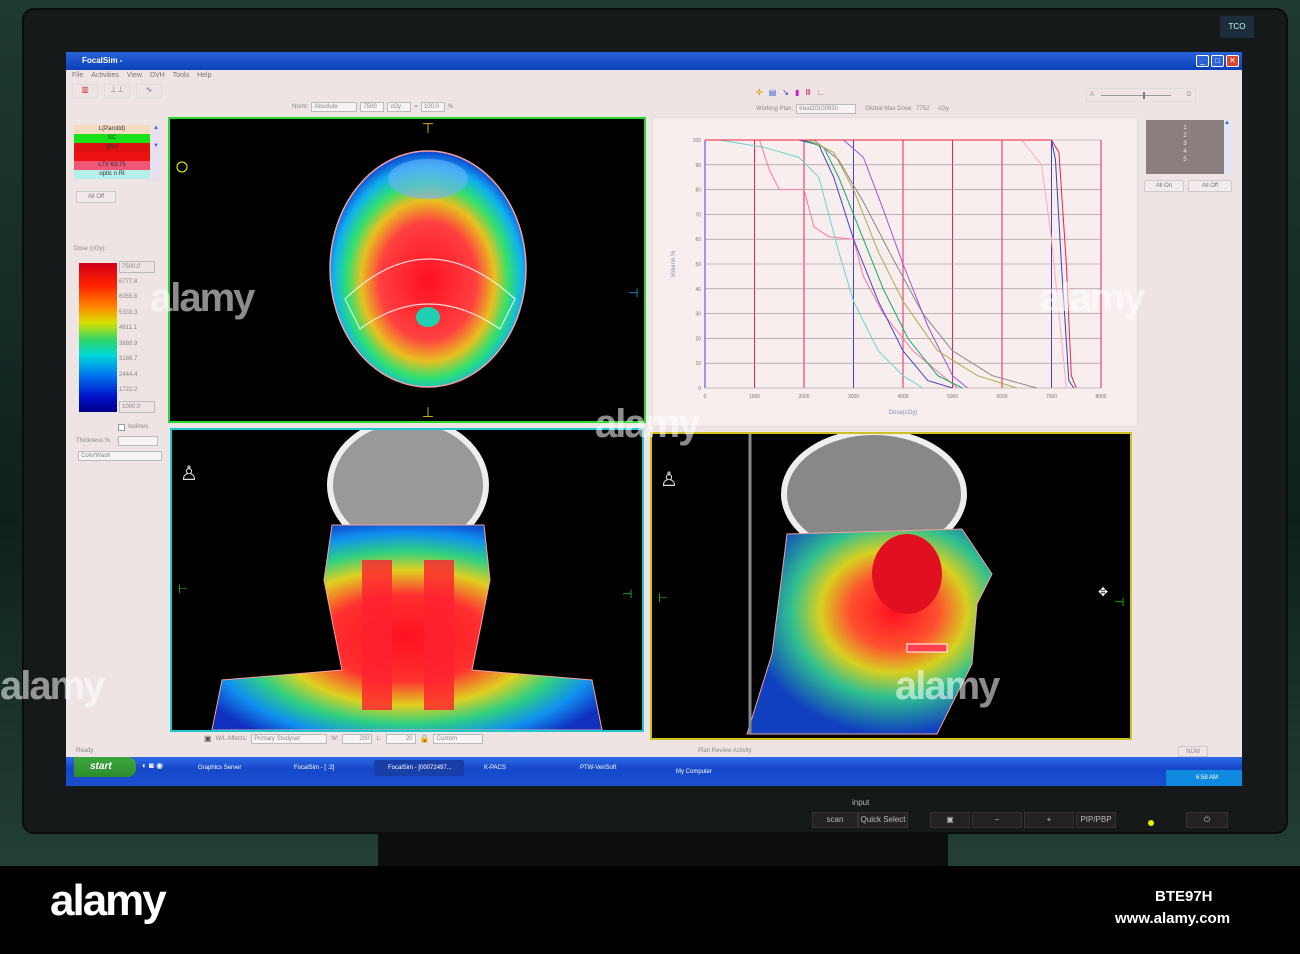  Describe the element at coordinates (950, 820) in the screenshot. I see `menu-button-icon: ▣` at that location.